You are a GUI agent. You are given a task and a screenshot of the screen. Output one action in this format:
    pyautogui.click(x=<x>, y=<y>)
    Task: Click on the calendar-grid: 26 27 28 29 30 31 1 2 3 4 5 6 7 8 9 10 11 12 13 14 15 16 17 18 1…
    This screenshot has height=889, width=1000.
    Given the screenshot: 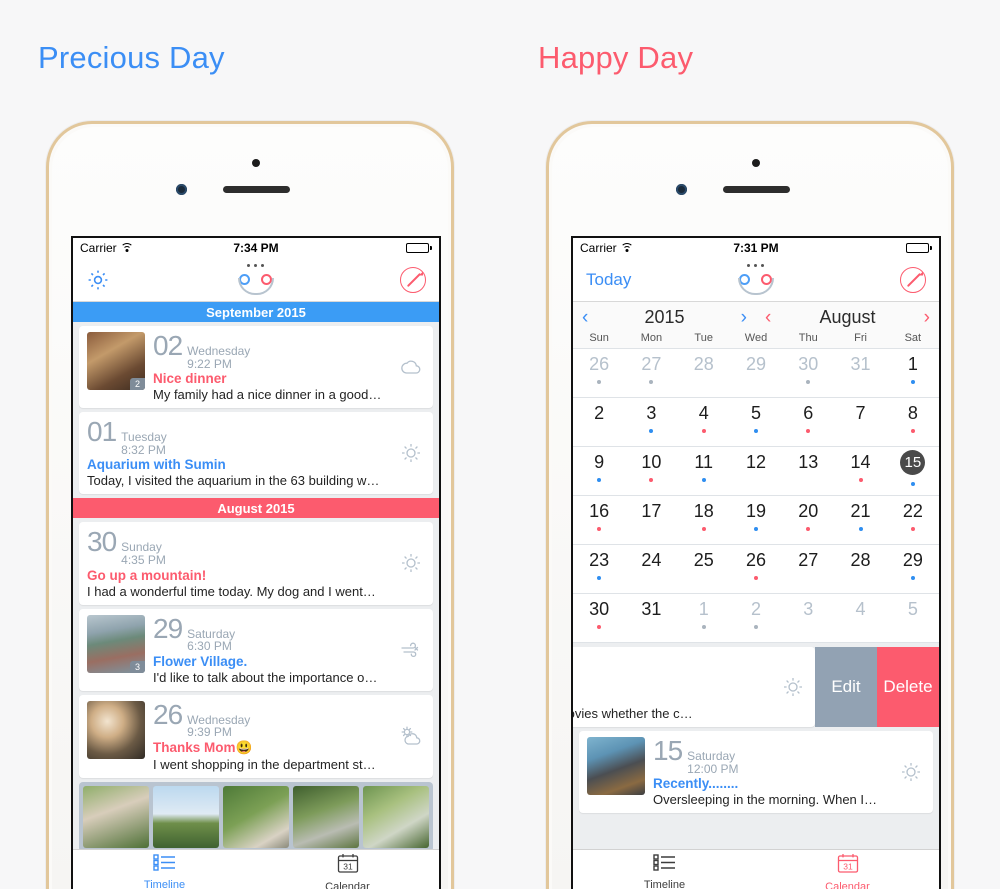 What is the action you would take?
    pyautogui.click(x=756, y=496)
    